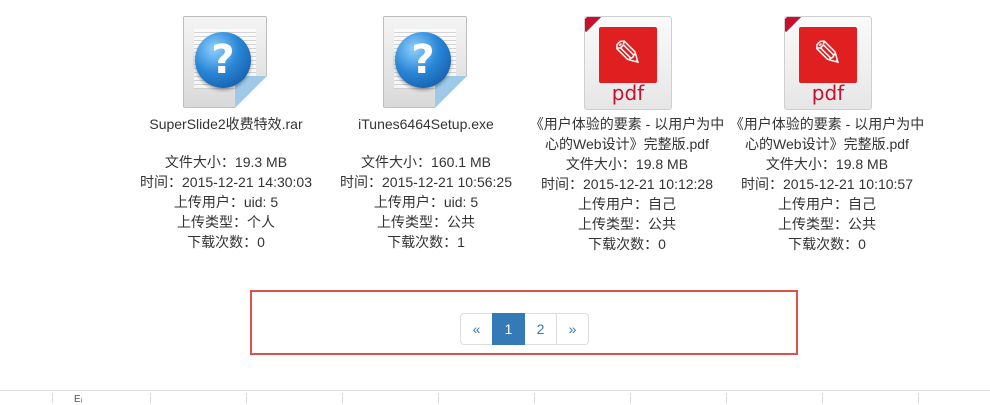  I want to click on file-size: 文件大小：19.3 MB, so click(226, 162).